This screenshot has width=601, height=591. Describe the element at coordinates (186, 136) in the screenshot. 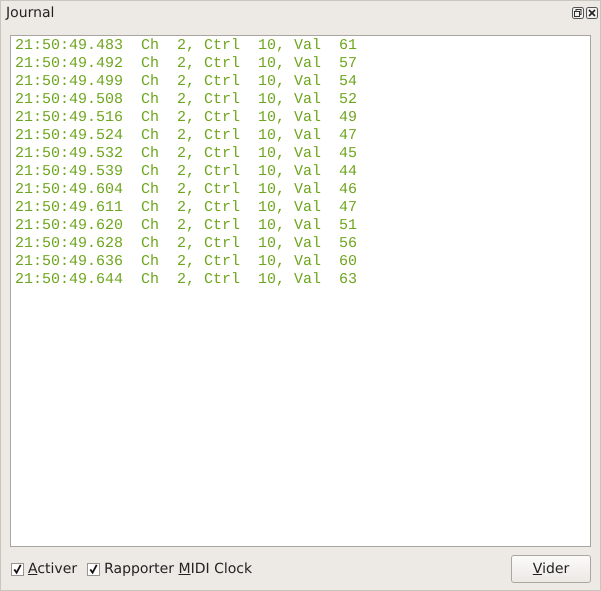

I see `log-line: 21:50:49.524 Ch 2, Ctrl 10, Val 47` at that location.